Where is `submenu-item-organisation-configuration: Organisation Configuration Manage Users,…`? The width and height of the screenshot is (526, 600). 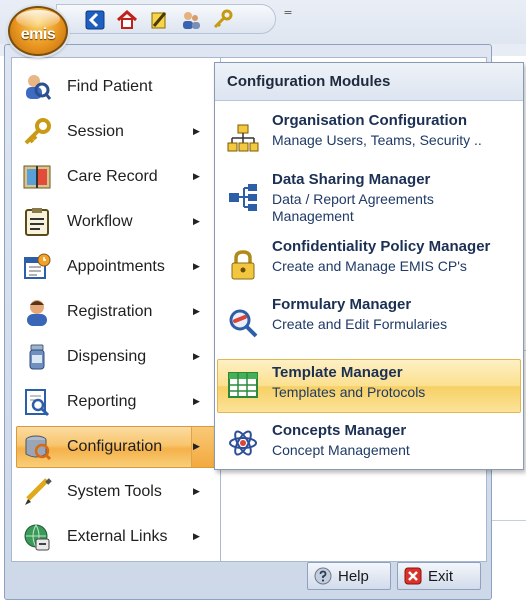
submenu-item-organisation-configuration: Organisation Configuration Manage Users,… is located at coordinates (369, 134).